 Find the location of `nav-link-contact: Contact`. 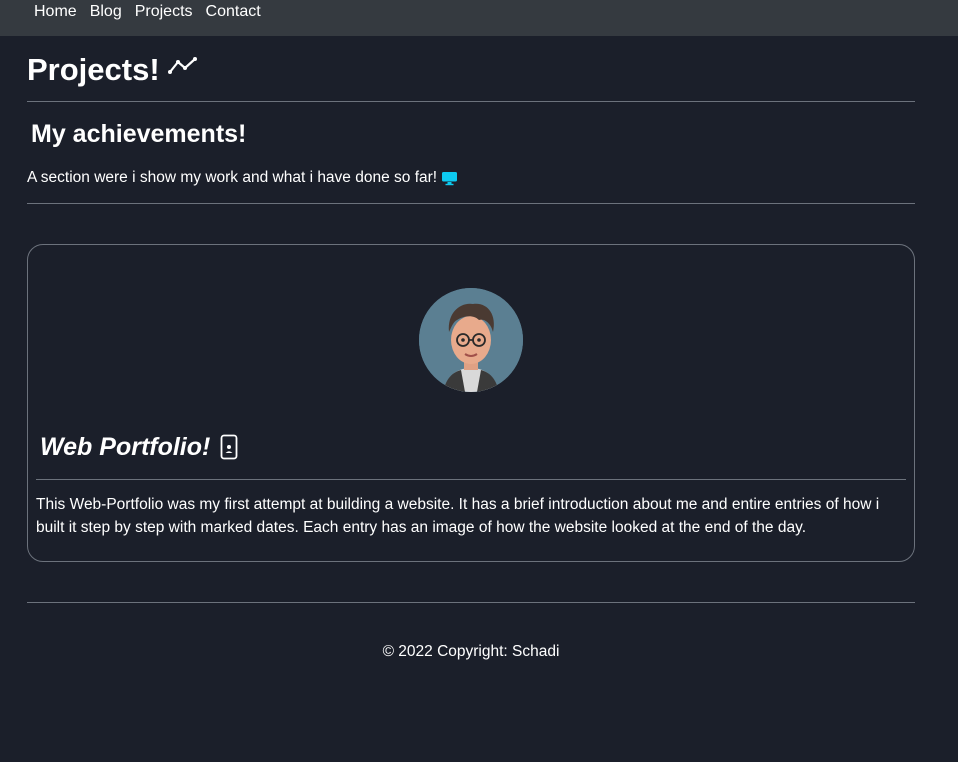

nav-link-contact: Contact is located at coordinates (233, 12).